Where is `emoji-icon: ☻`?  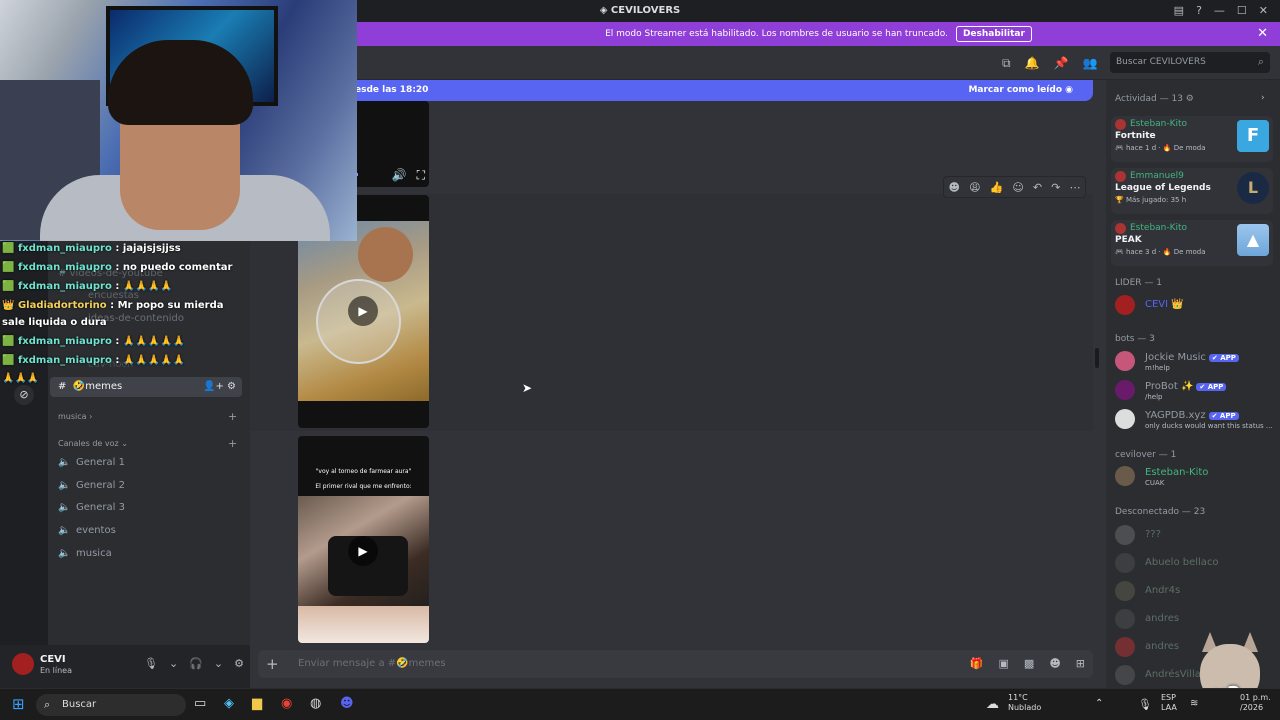
emoji-icon: ☻ is located at coordinates (1054, 663).